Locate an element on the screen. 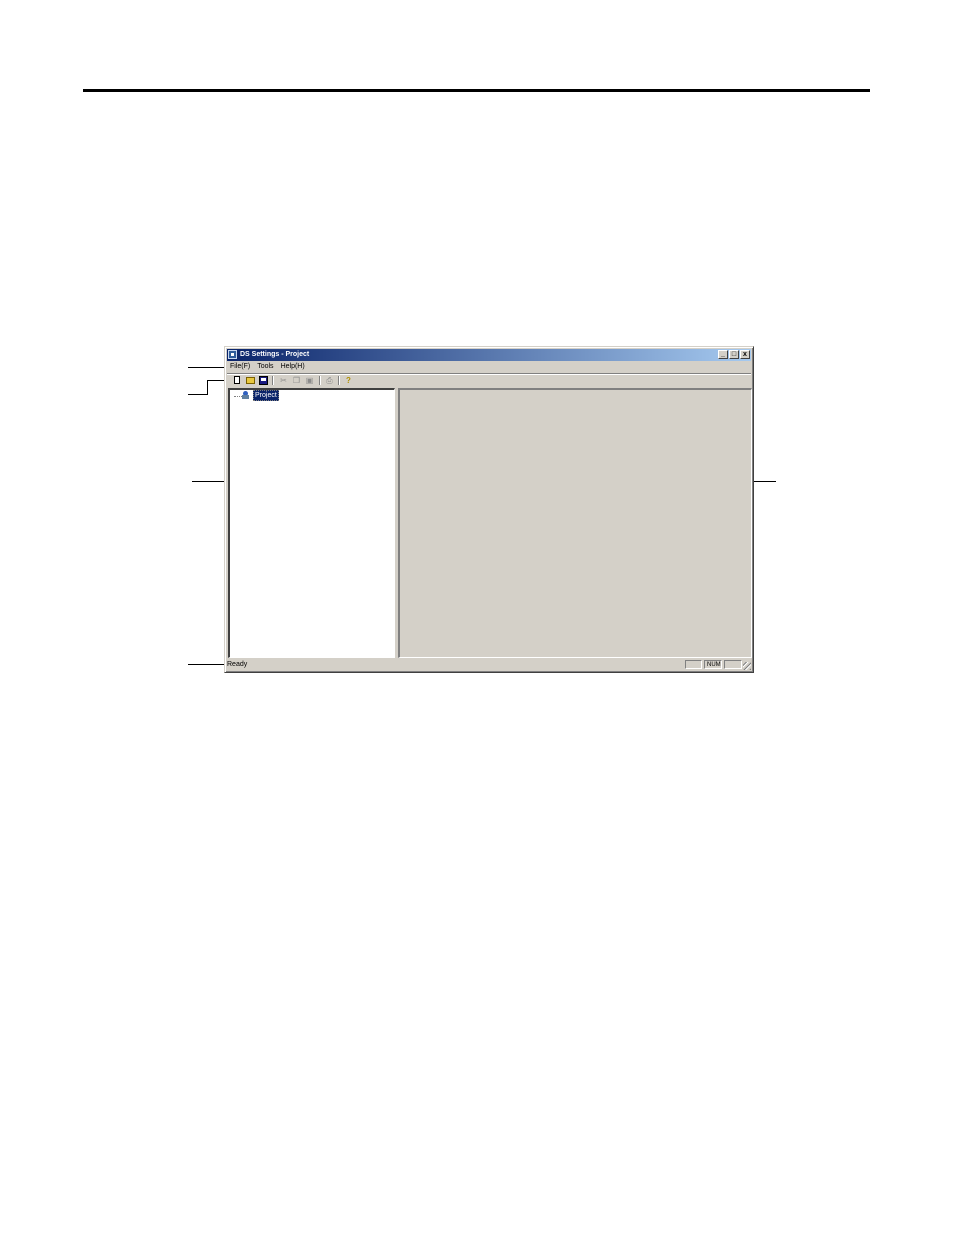 Image resolution: width=954 pixels, height=1235 pixels. page-header-rule is located at coordinates (476, 90).